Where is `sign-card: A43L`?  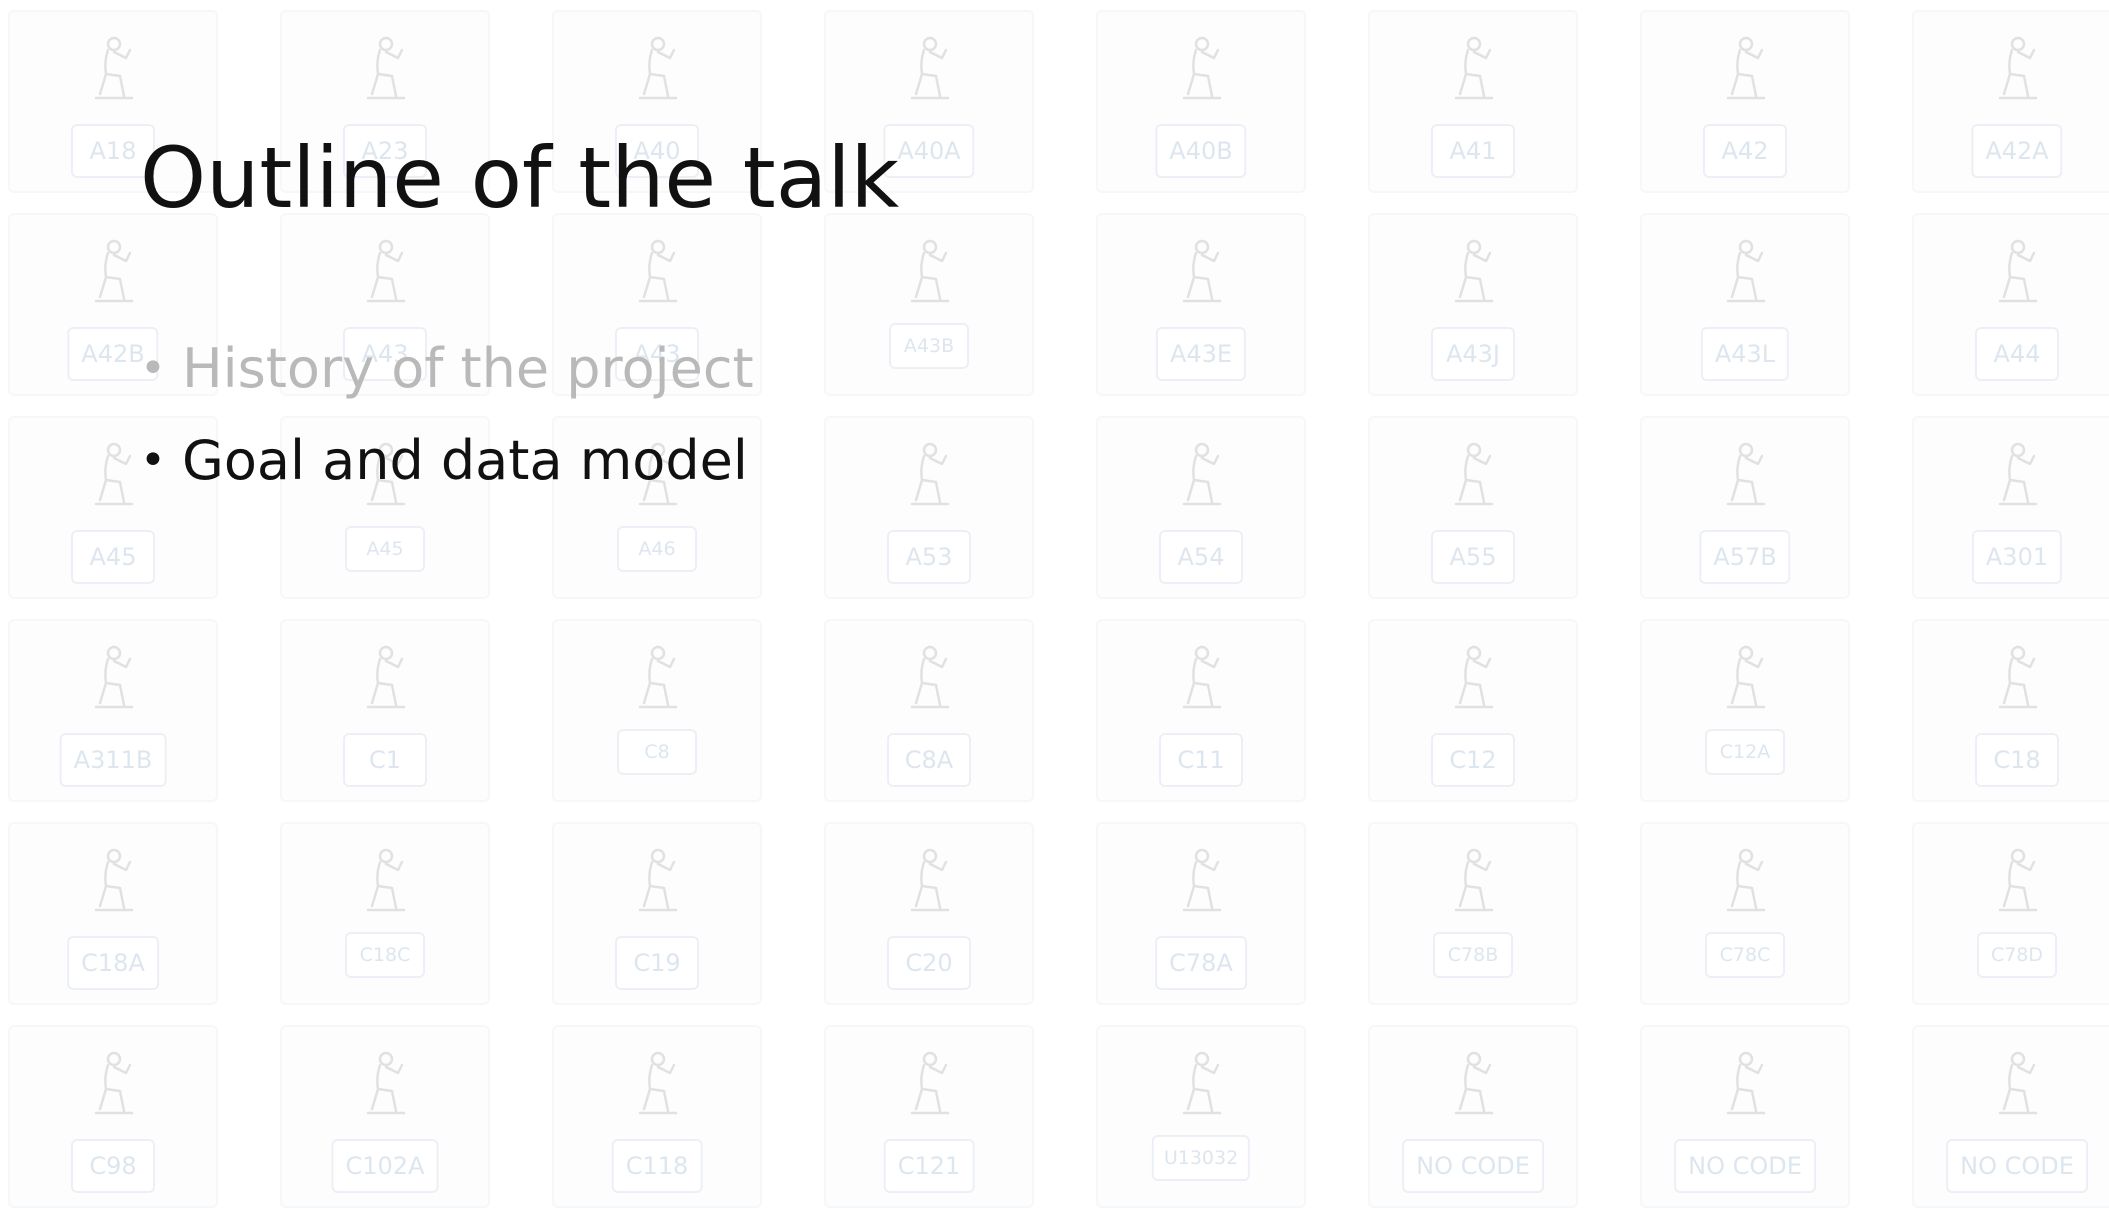
sign-card: A43L is located at coordinates (1745, 304).